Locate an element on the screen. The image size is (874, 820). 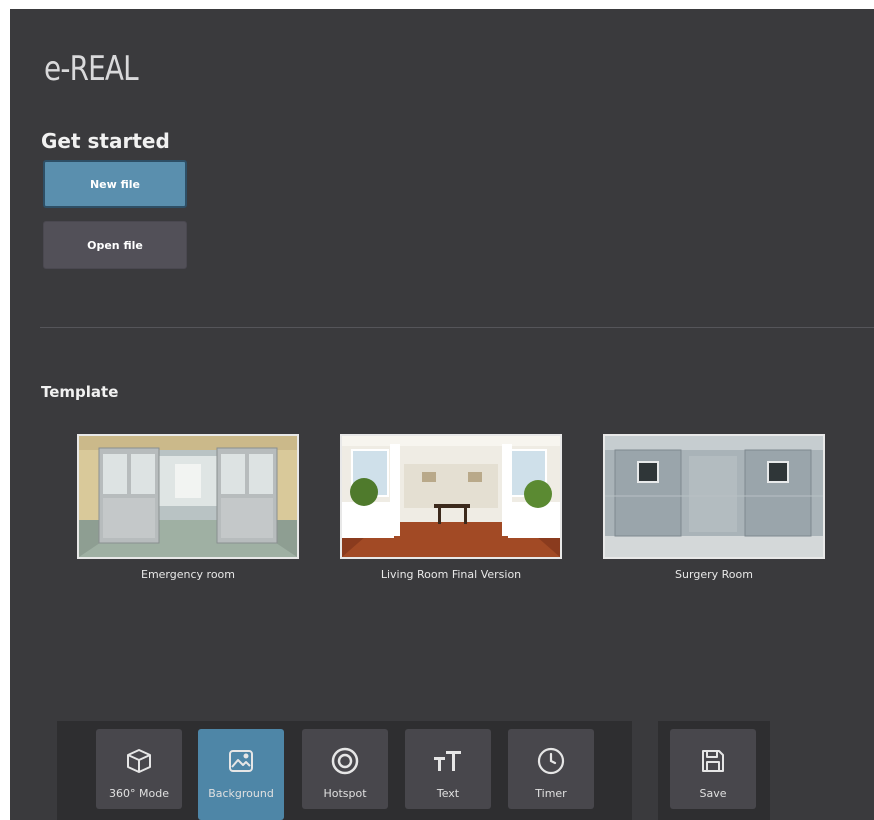
text-icon is located at coordinates (448, 761).